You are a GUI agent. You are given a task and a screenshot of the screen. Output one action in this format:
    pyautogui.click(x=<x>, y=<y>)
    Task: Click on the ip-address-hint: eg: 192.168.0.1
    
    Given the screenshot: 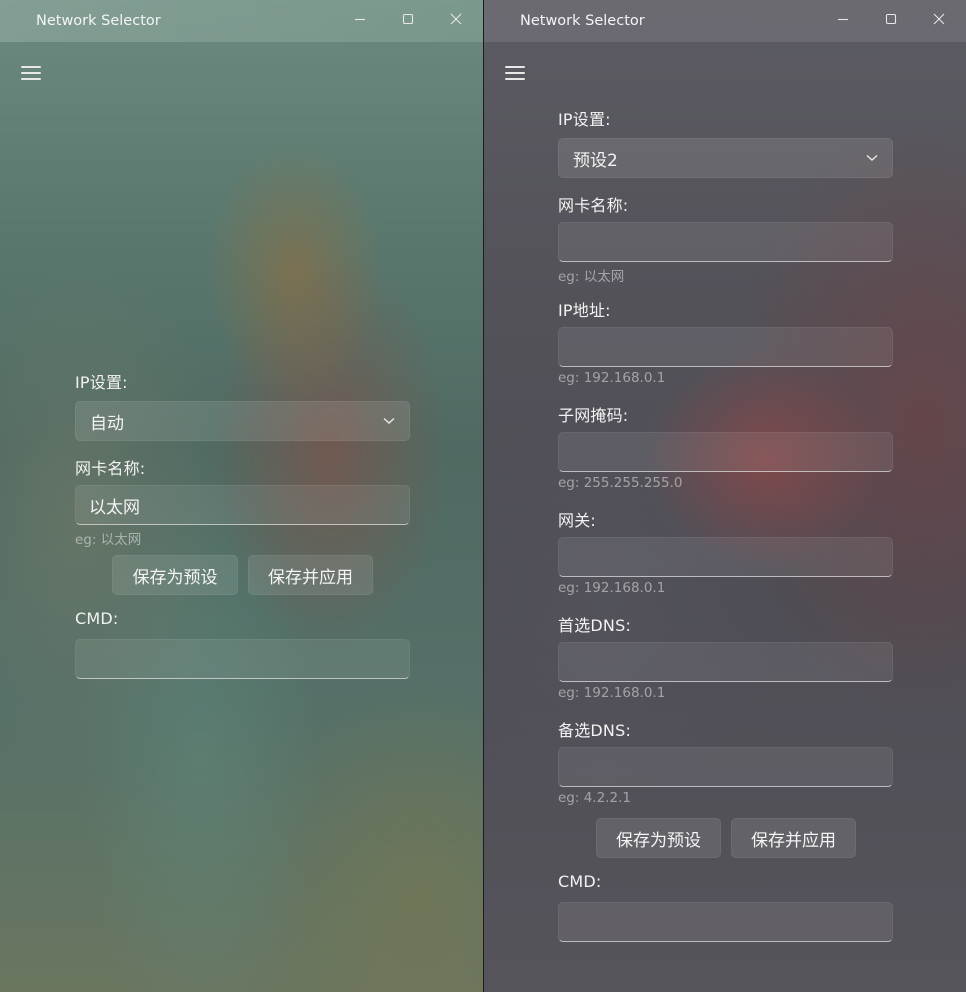 What is the action you would take?
    pyautogui.click(x=612, y=378)
    